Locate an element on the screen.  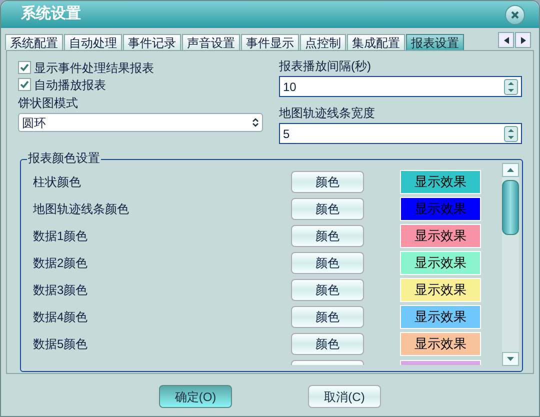
tab: 事件显示 is located at coordinates (270, 42).